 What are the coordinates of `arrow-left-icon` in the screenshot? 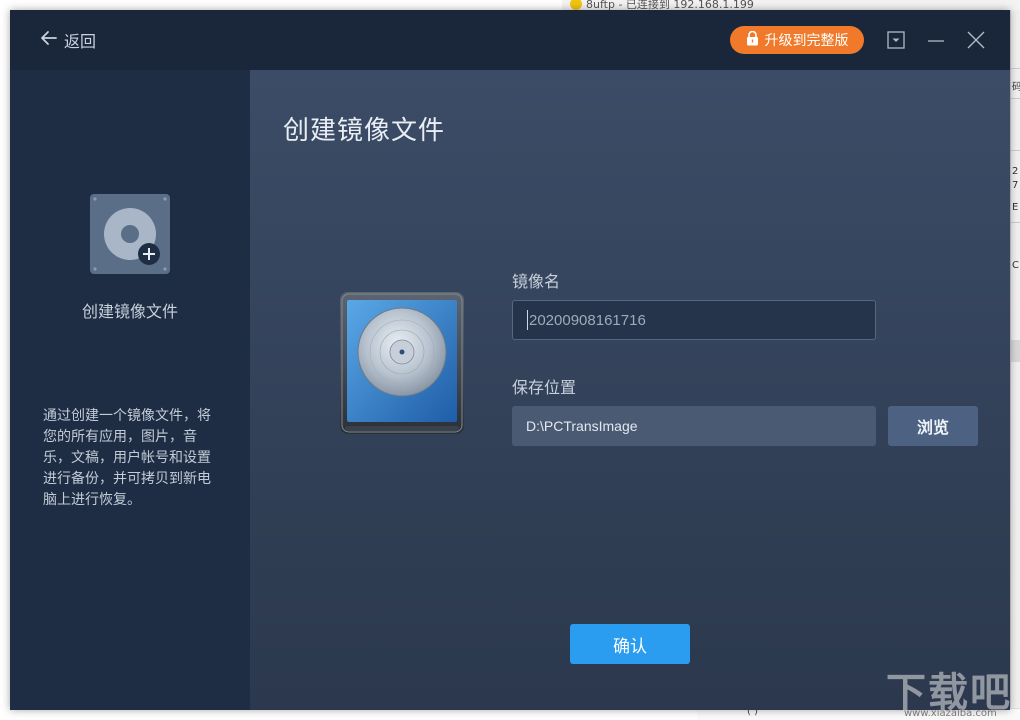 It's located at (49, 40).